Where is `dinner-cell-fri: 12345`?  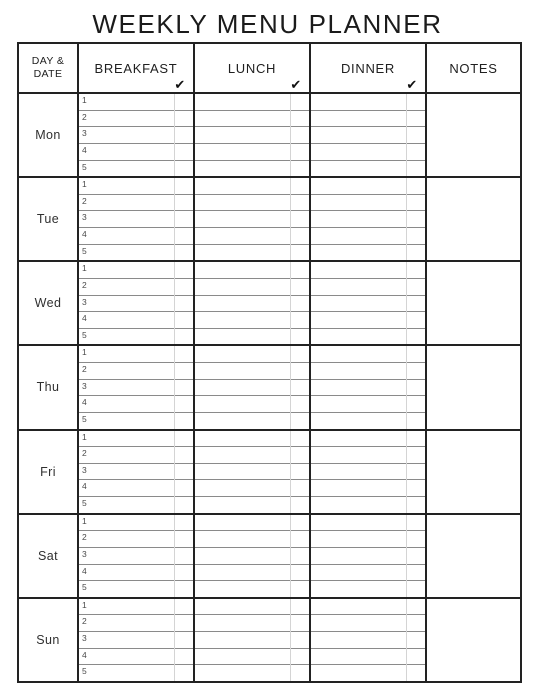 dinner-cell-fri: 12345 is located at coordinates (369, 471).